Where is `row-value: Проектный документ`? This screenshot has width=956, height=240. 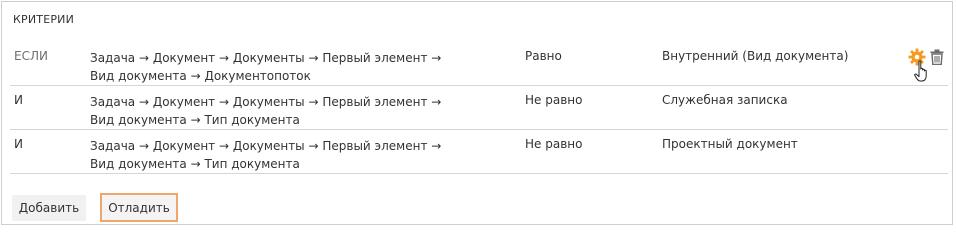 row-value: Проектный документ is located at coordinates (730, 144).